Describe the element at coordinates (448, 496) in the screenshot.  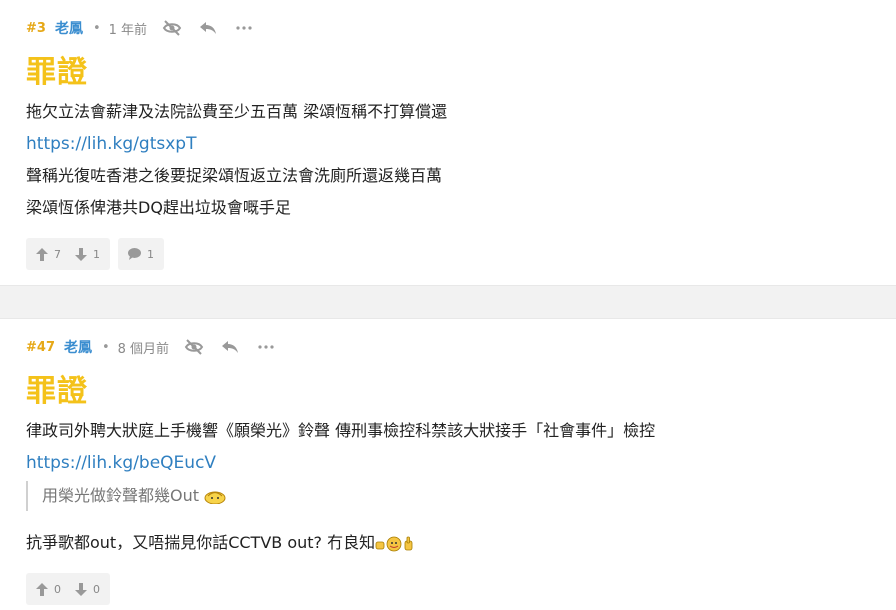
I see `quote-block: 用榮光做鈴聲都幾Out` at that location.